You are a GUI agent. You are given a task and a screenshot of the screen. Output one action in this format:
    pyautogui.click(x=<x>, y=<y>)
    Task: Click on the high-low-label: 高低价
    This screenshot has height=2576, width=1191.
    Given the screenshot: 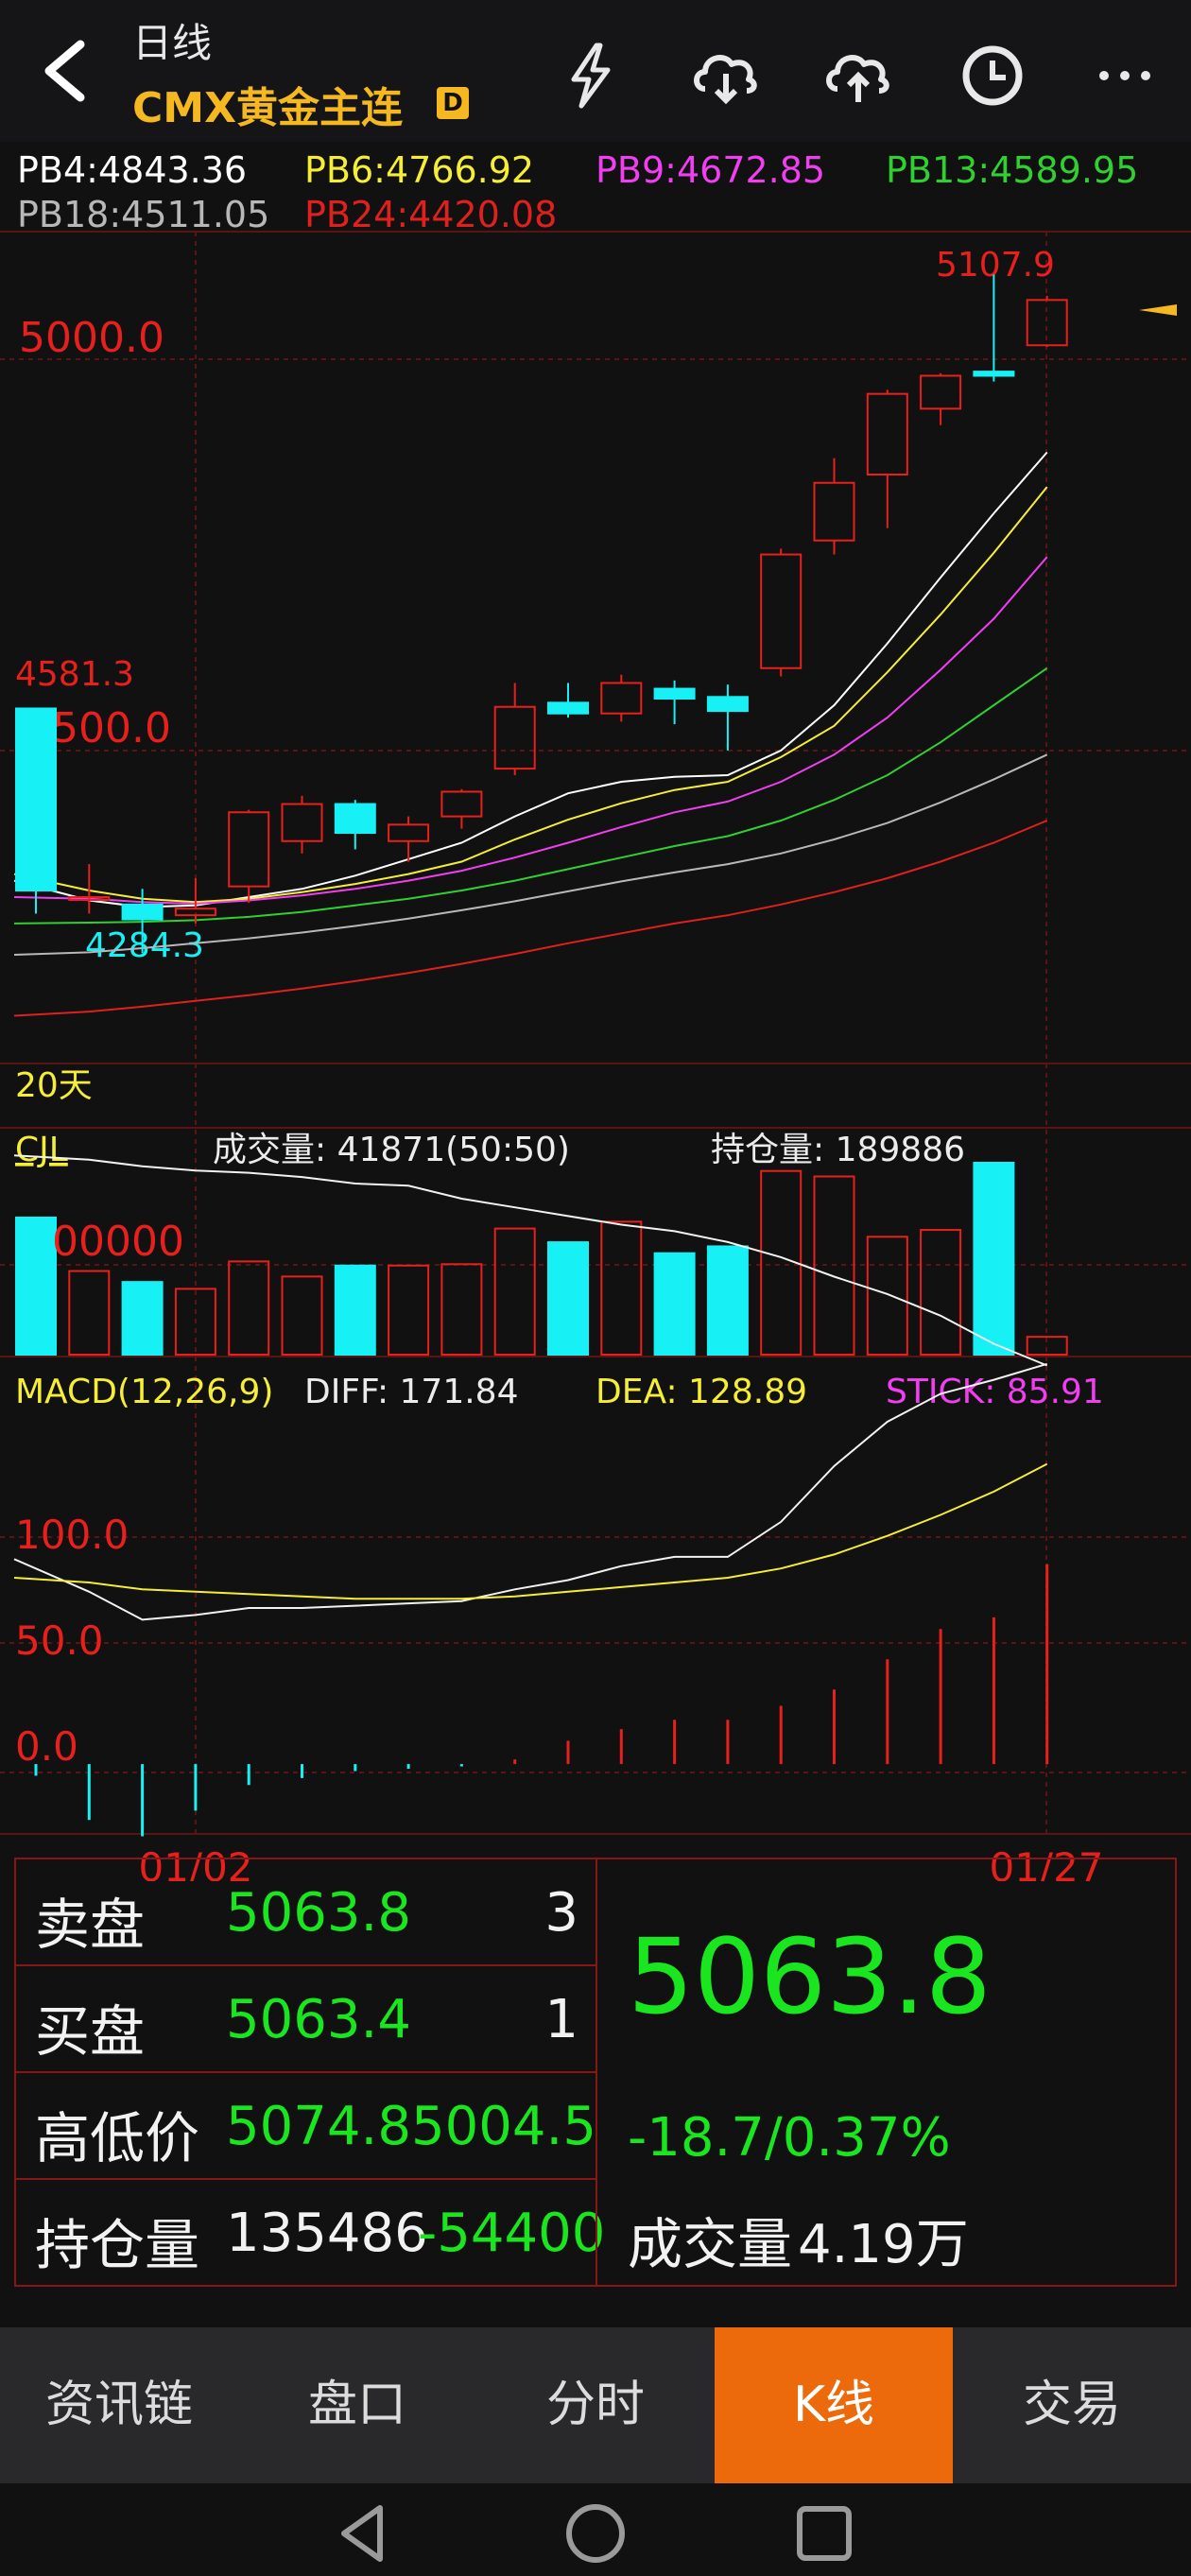 What is the action you would take?
    pyautogui.click(x=117, y=2138)
    